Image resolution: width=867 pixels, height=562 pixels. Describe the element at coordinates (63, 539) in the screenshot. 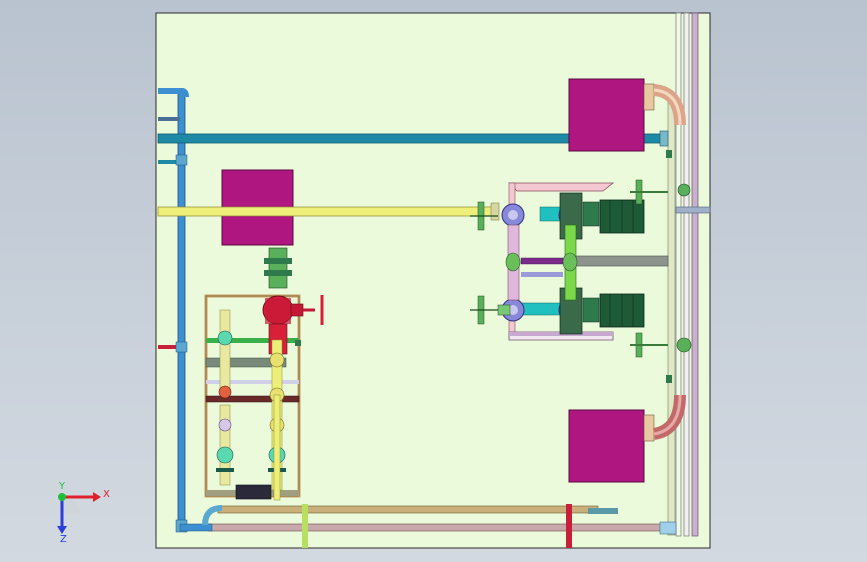

I see `axis-z-label: Z` at that location.